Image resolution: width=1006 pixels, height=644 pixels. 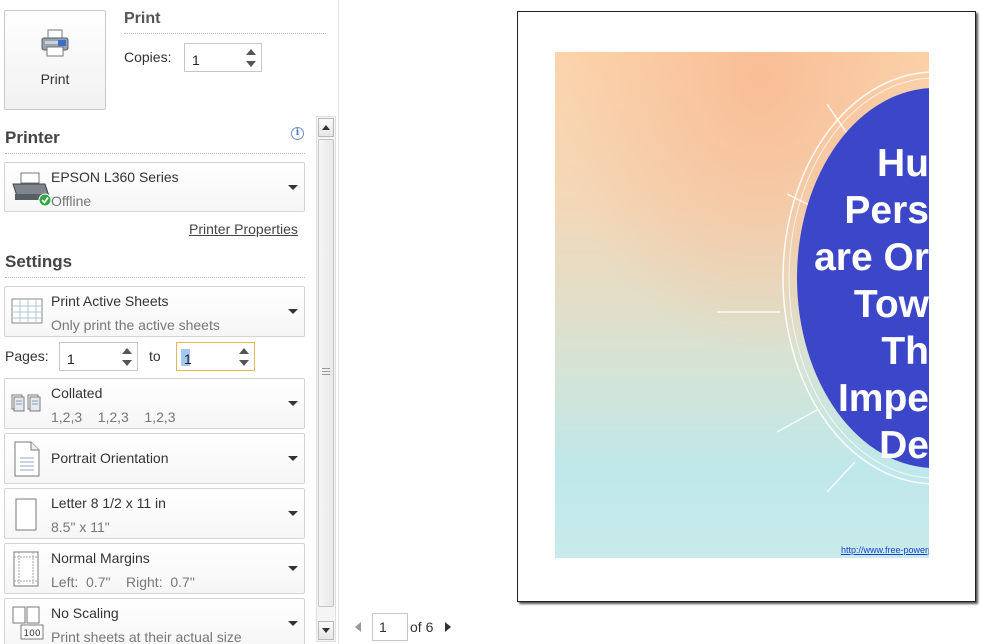 I want to click on current-page-input: 1, so click(x=390, y=627).